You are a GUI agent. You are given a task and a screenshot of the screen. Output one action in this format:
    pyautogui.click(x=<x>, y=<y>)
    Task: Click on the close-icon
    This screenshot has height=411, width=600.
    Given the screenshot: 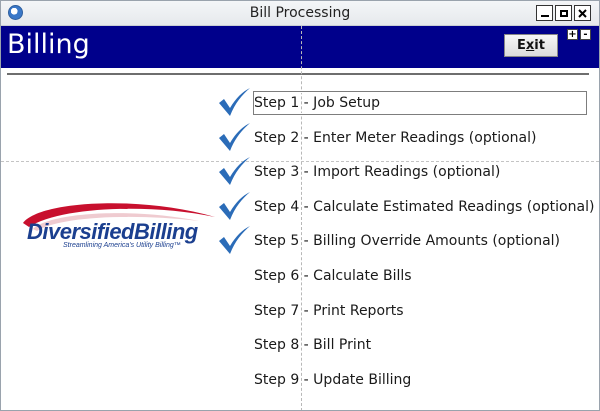 What is the action you would take?
    pyautogui.click(x=582, y=13)
    